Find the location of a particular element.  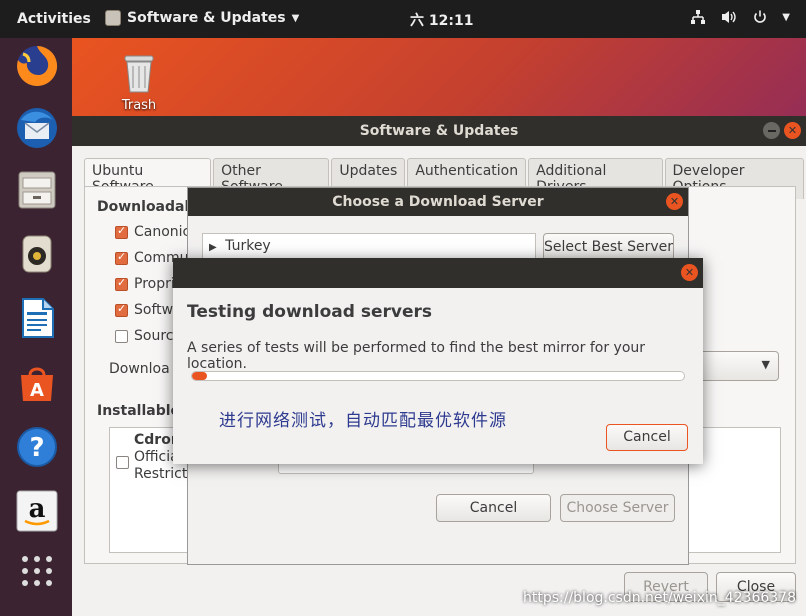

volume-icon is located at coordinates (729, 17).